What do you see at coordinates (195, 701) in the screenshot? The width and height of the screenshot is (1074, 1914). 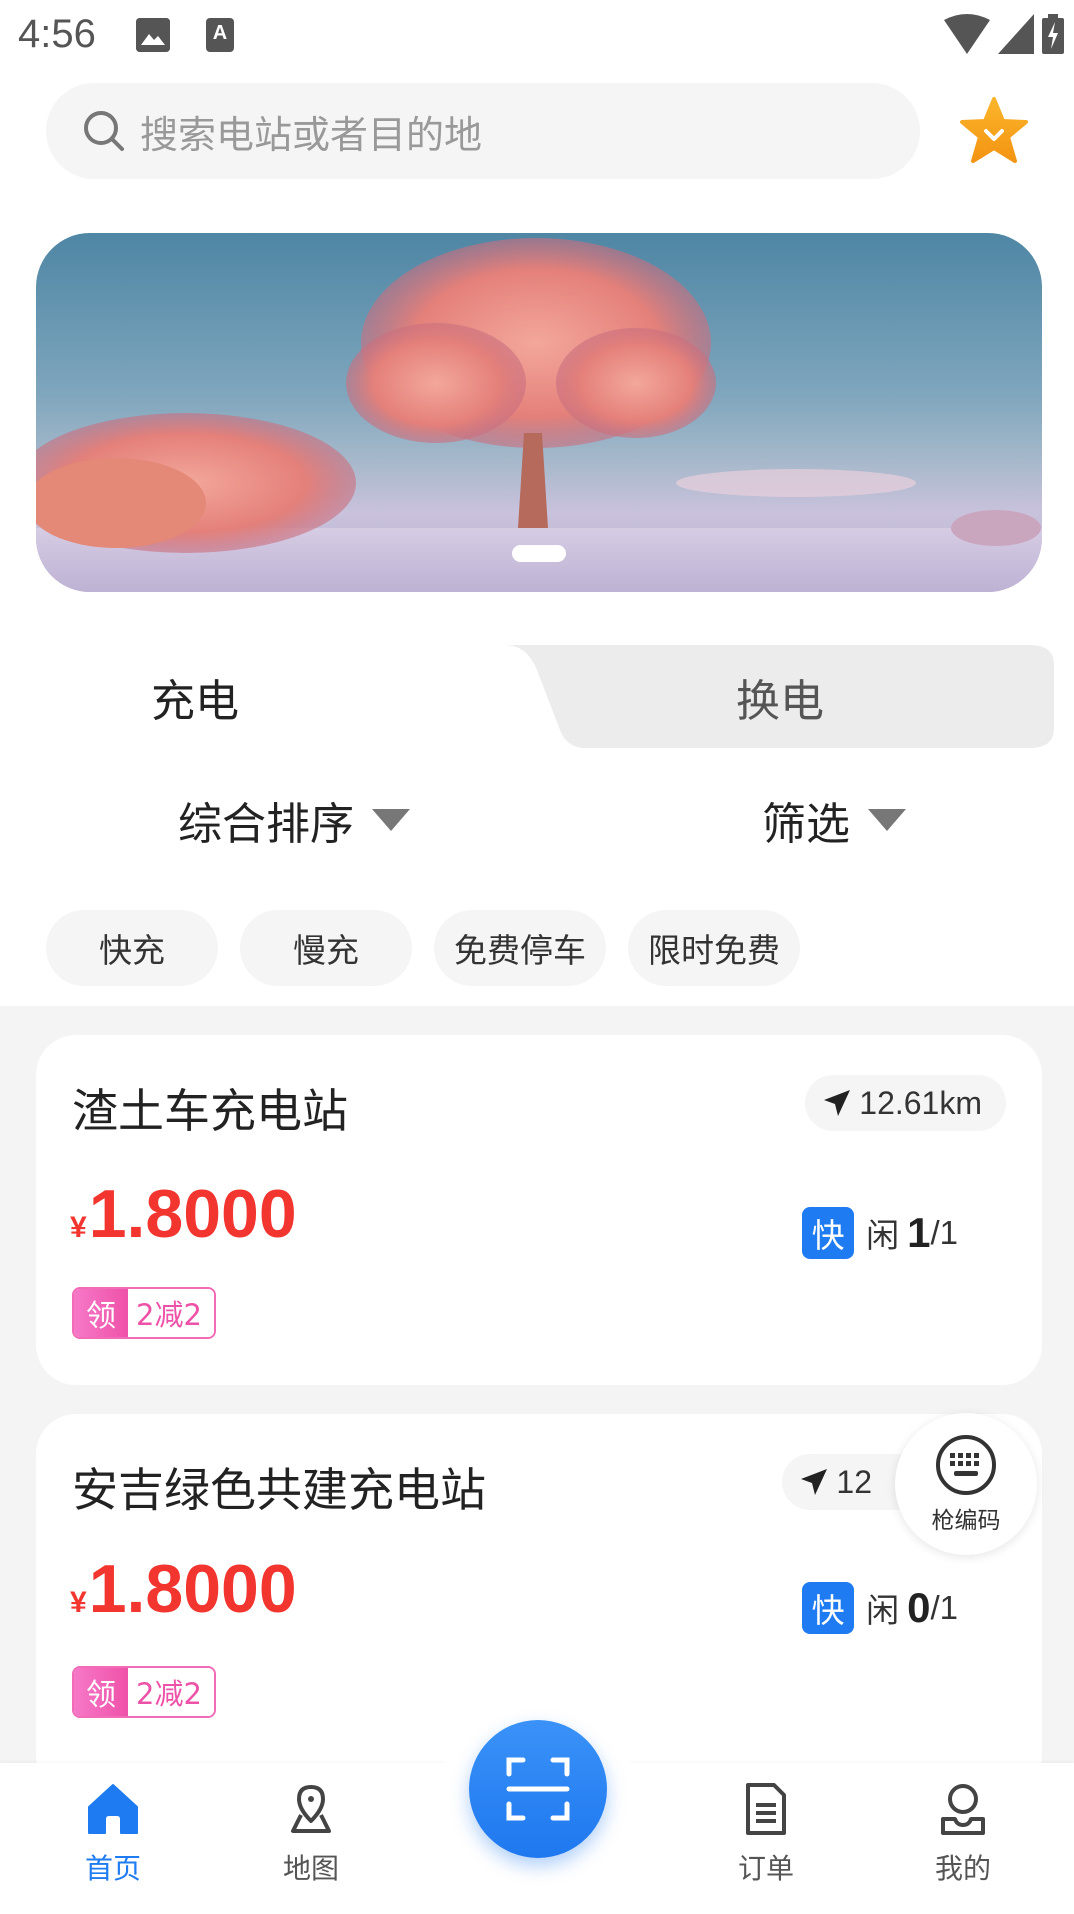 I see `tab-charging-label: 充电` at bounding box center [195, 701].